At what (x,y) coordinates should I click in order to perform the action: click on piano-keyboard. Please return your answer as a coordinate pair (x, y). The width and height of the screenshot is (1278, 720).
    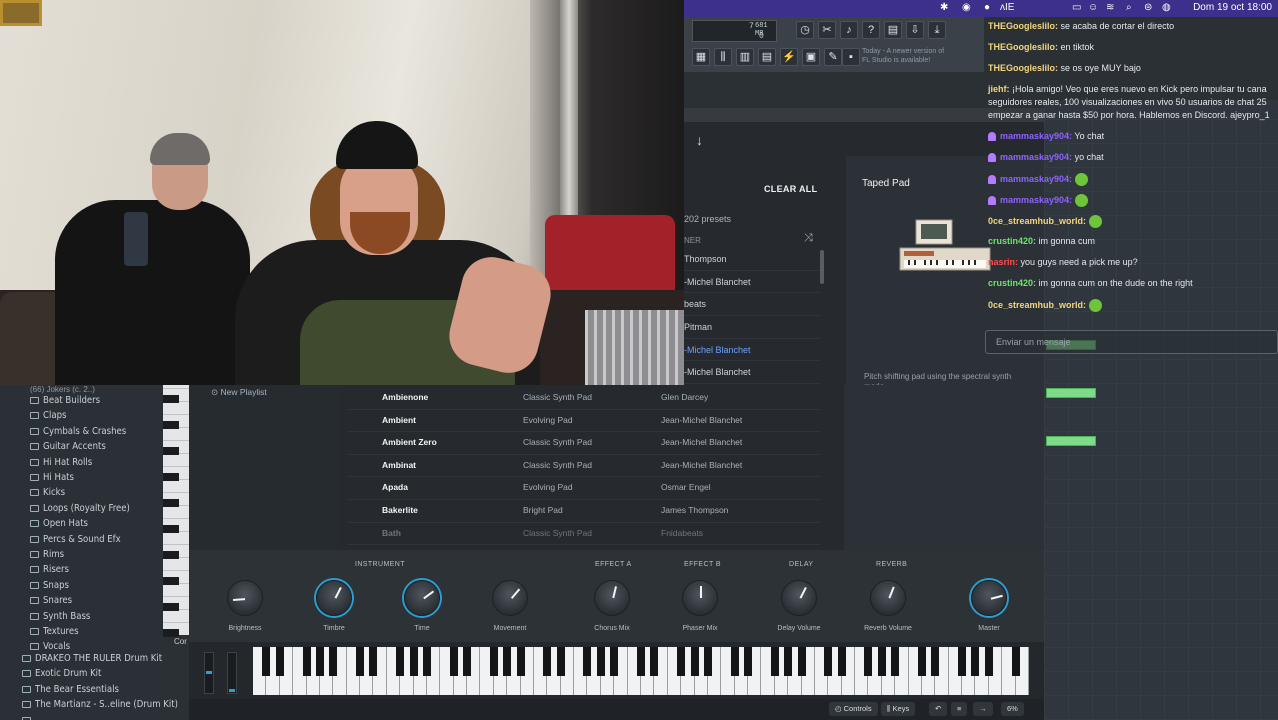
    Looking at the image, I should click on (641, 671).